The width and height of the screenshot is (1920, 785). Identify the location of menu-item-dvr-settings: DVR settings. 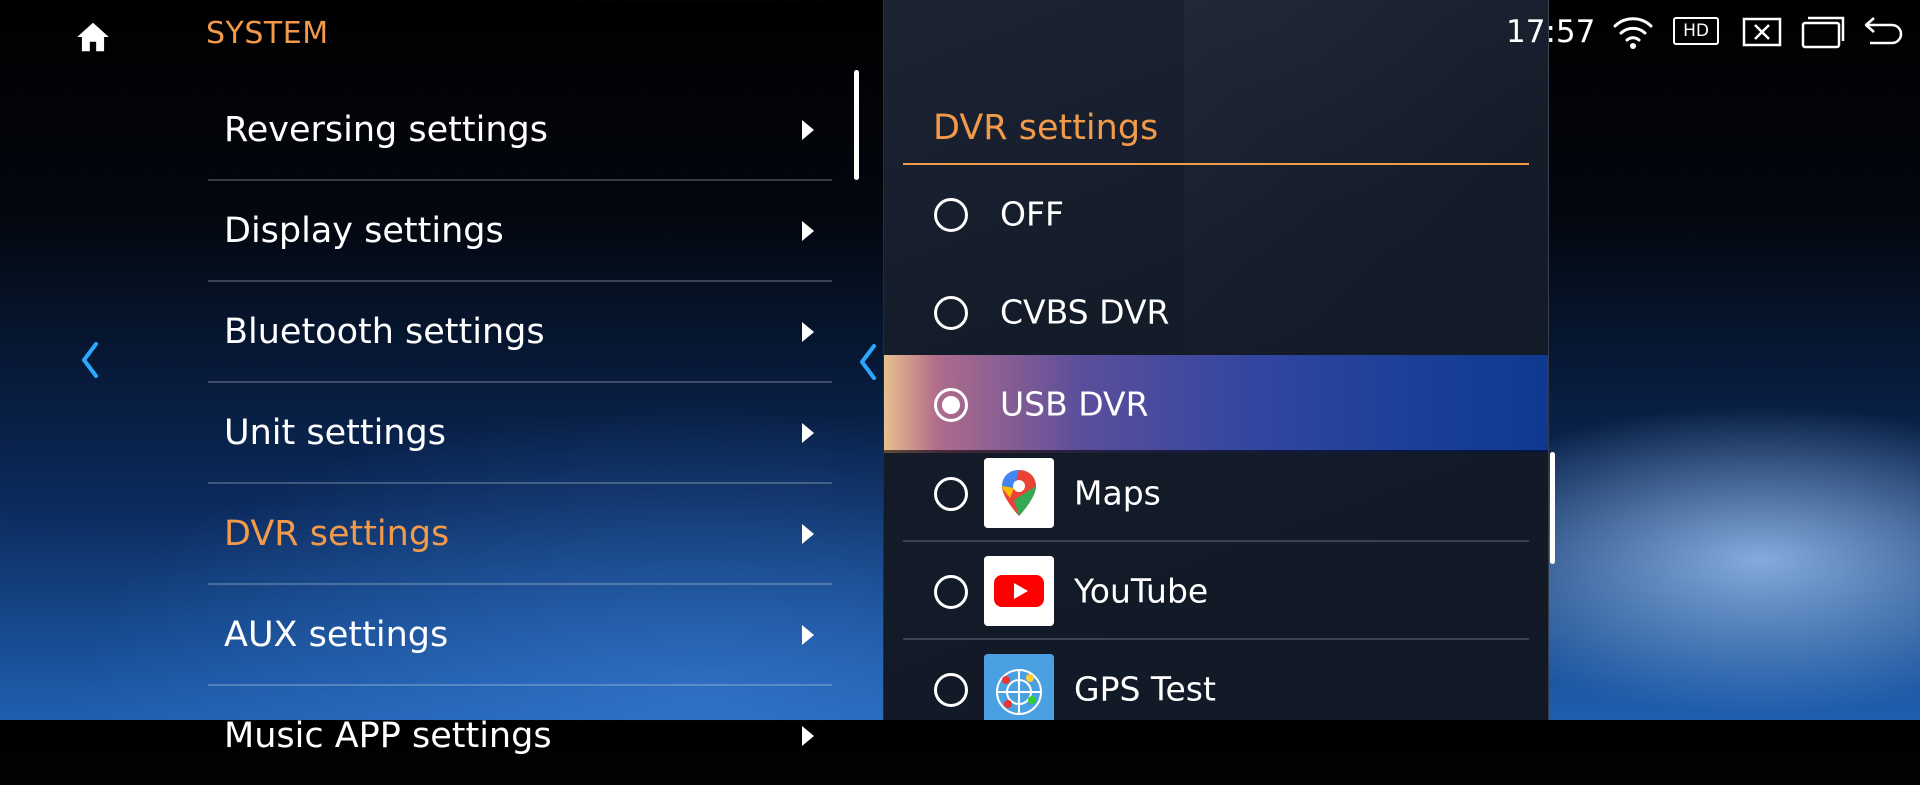
(520, 534).